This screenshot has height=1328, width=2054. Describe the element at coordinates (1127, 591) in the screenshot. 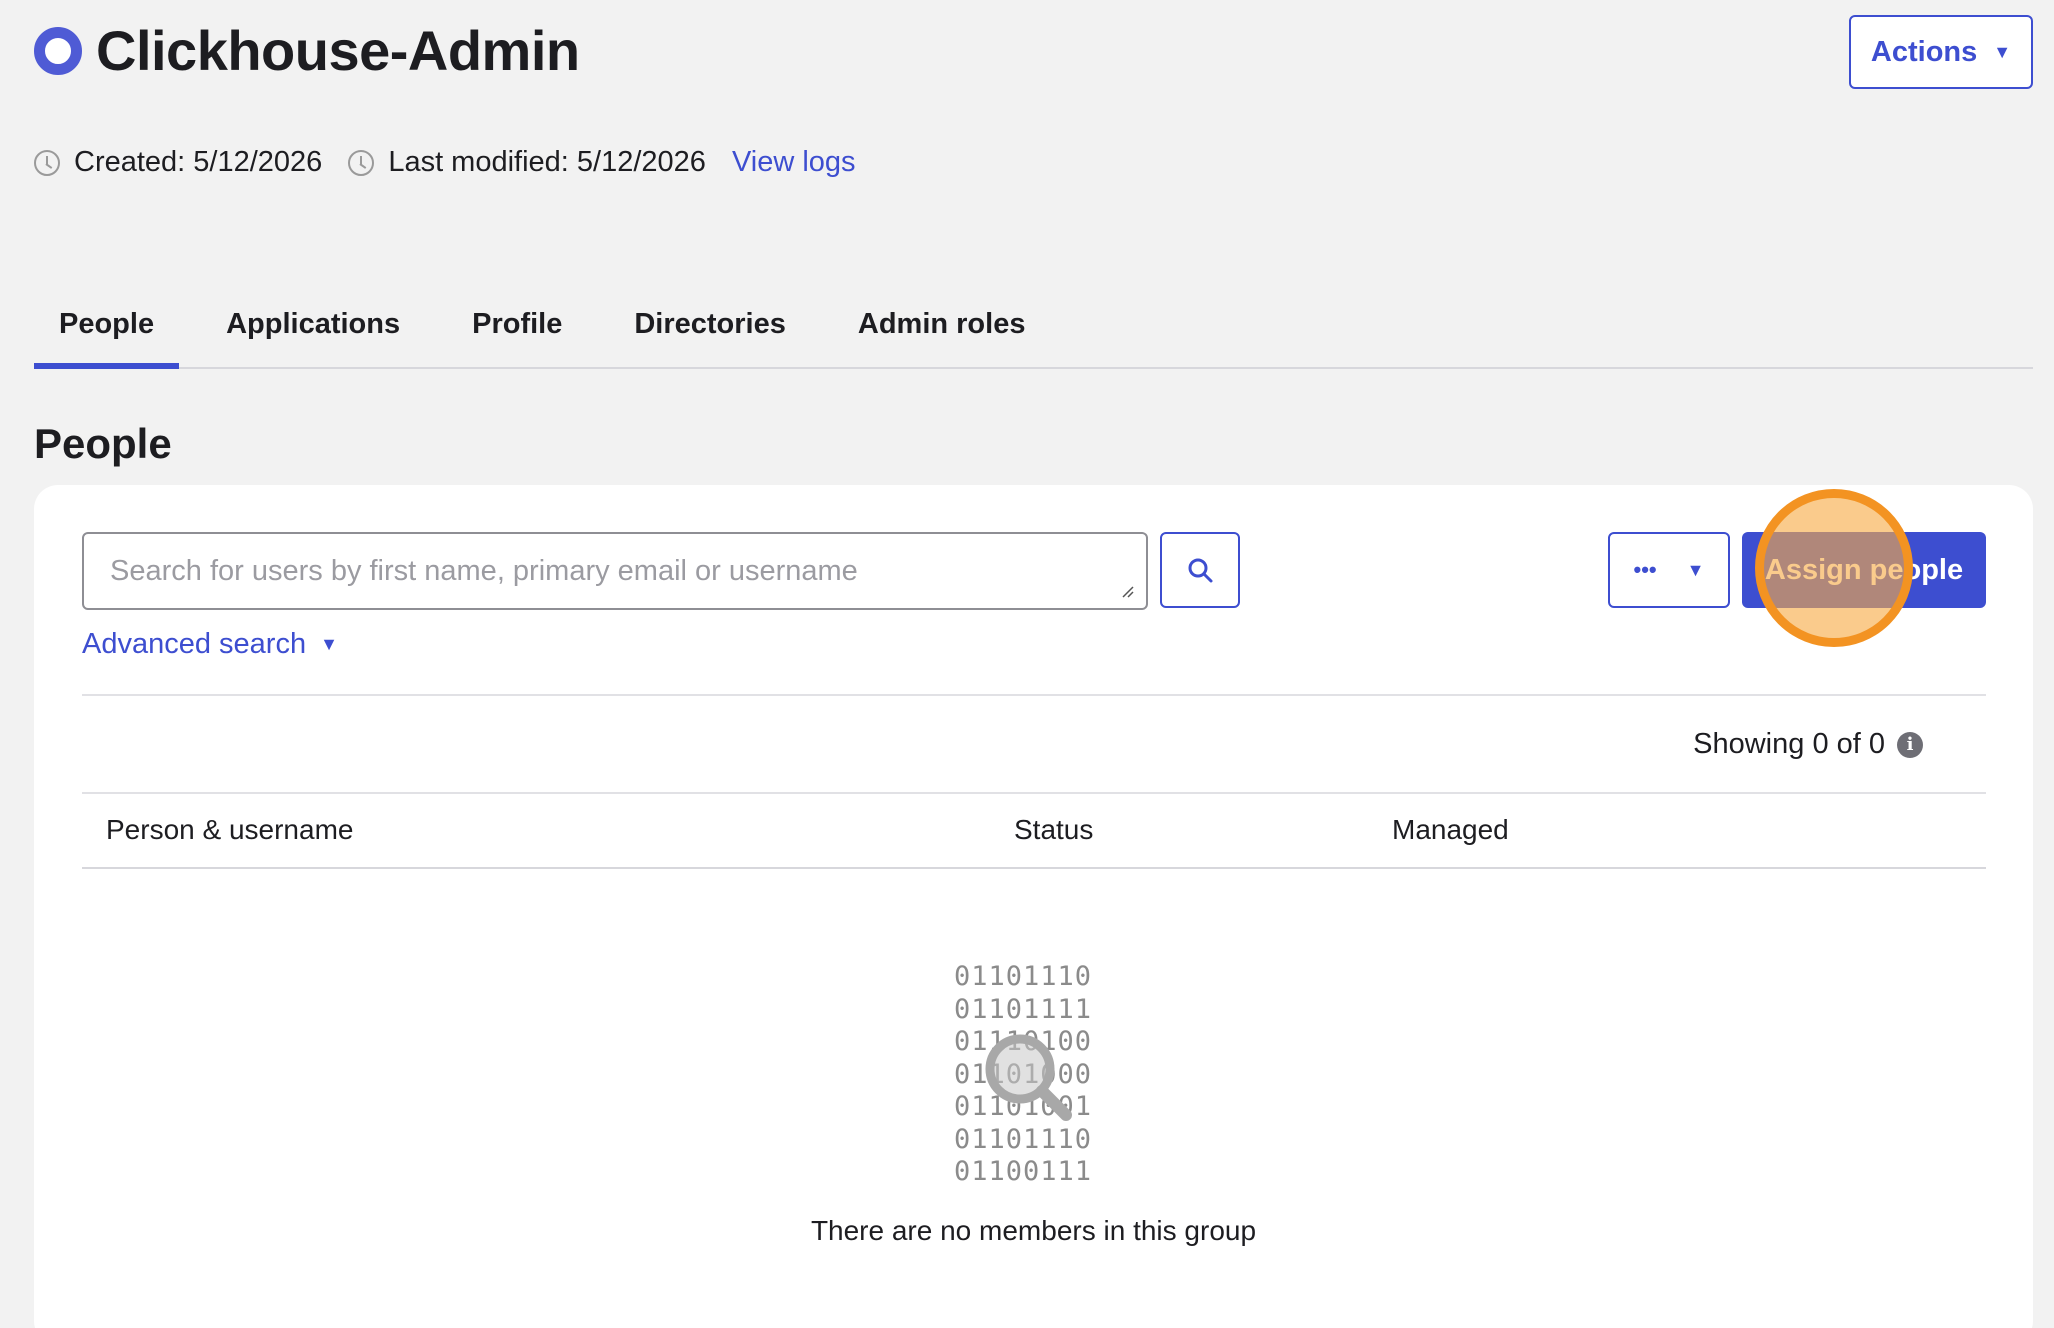

I see `resize-grip-icon` at that location.